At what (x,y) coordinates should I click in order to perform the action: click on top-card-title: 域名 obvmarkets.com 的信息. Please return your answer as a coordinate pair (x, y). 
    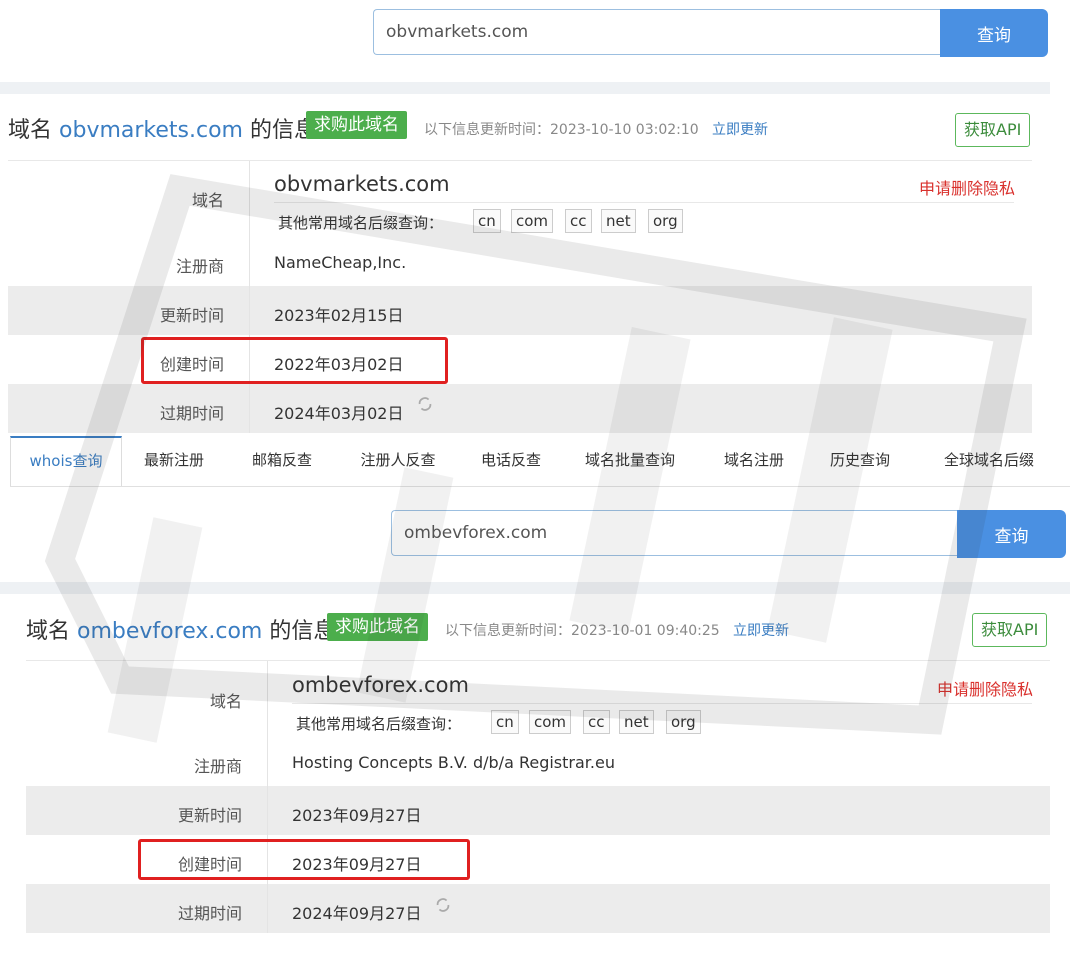
    Looking at the image, I should click on (162, 128).